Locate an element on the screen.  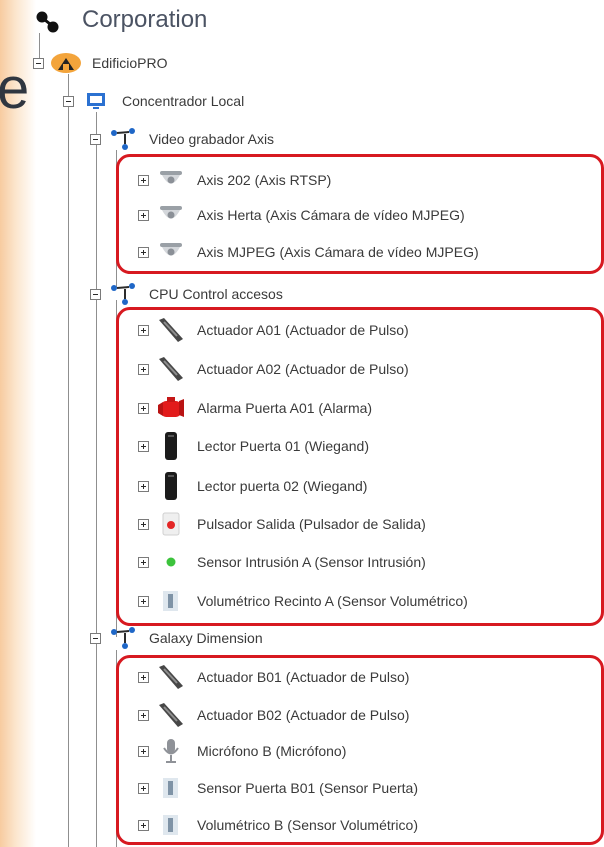
building-icon is located at coordinates (66, 63).